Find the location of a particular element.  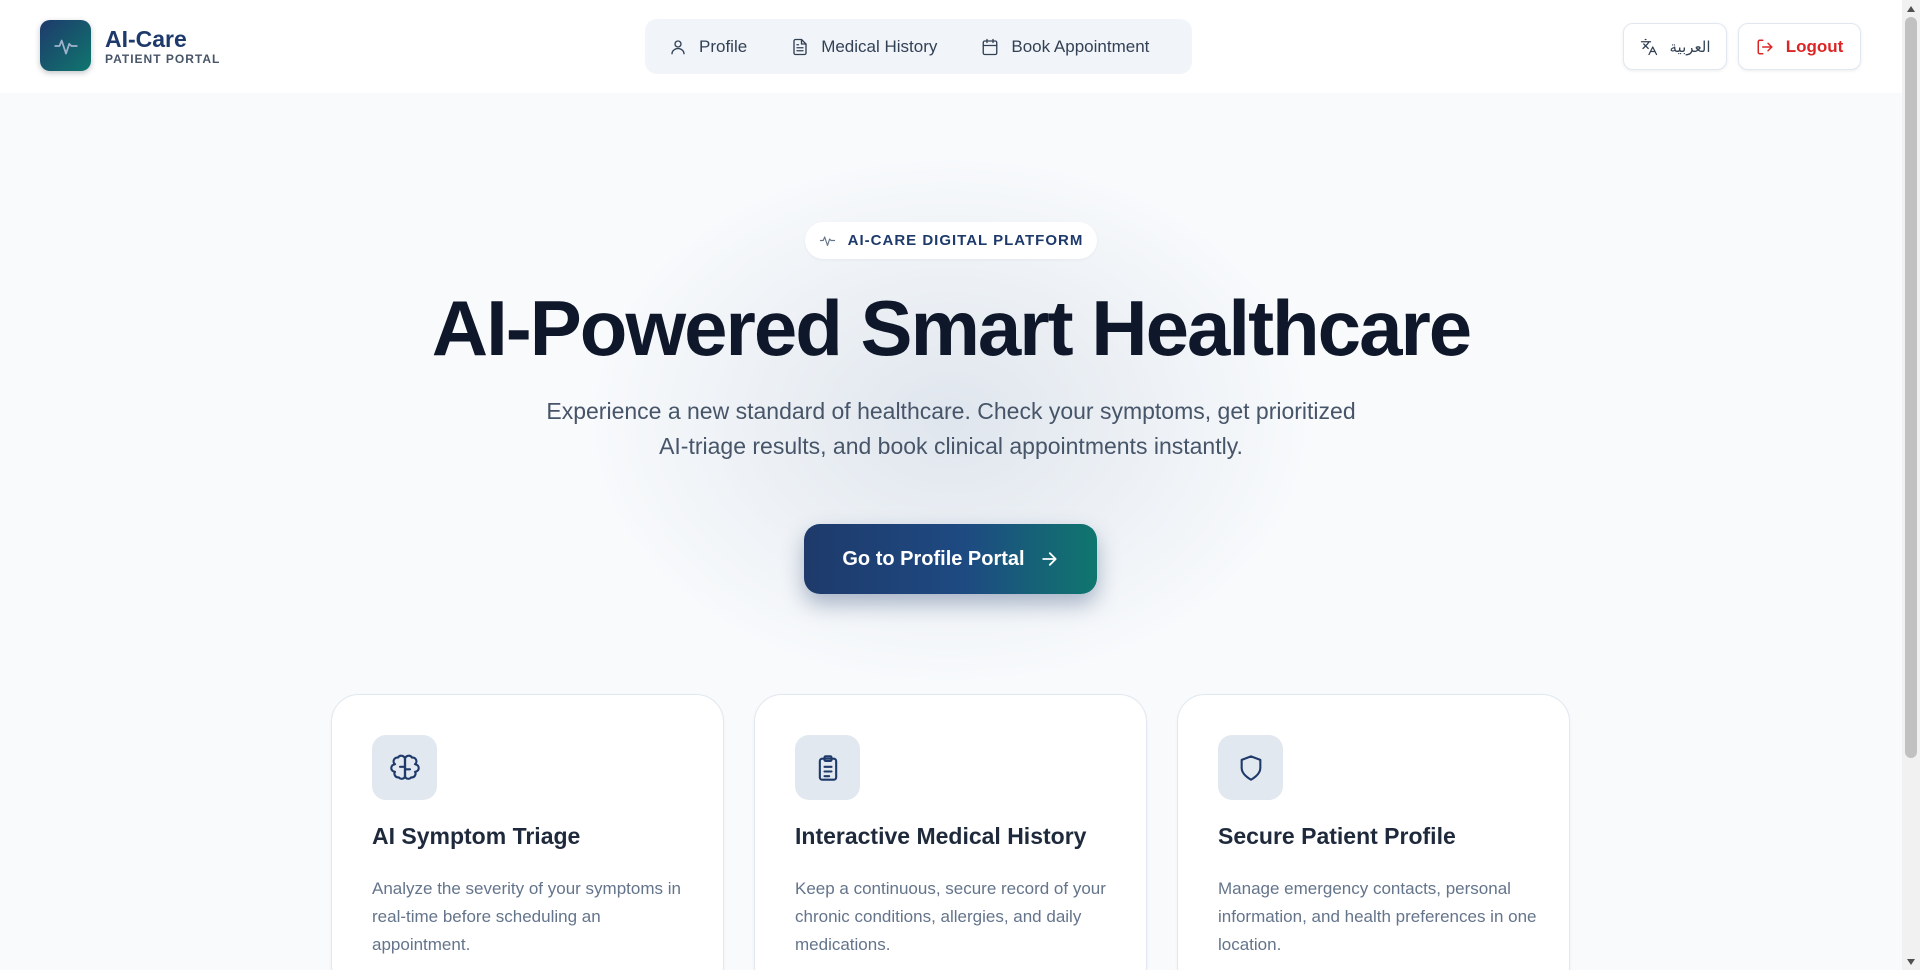

nav-item-book-appointment: Book Appointment is located at coordinates (1065, 47).